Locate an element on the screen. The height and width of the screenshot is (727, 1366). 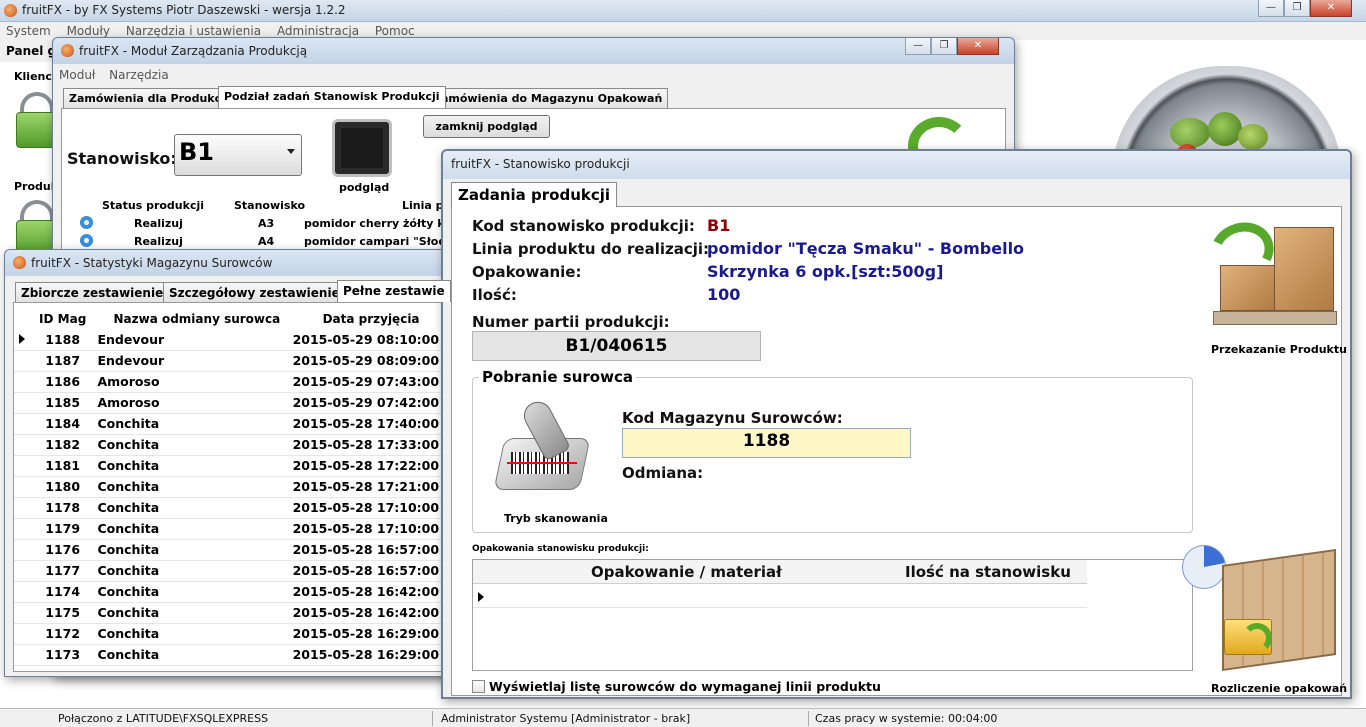
basket-handle-icon is located at coordinates (37, 103).